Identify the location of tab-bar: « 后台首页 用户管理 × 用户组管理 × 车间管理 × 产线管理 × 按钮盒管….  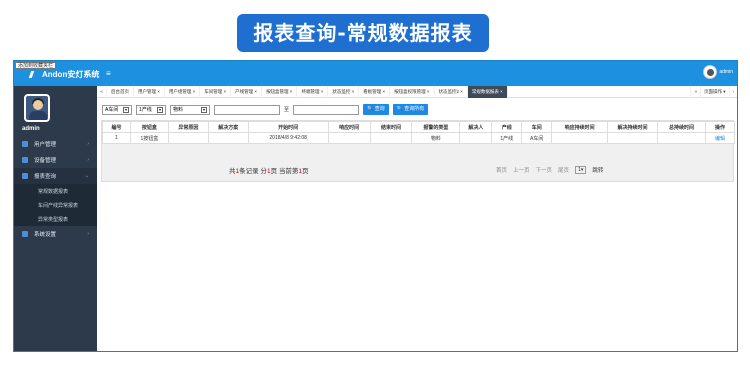
(417, 91).